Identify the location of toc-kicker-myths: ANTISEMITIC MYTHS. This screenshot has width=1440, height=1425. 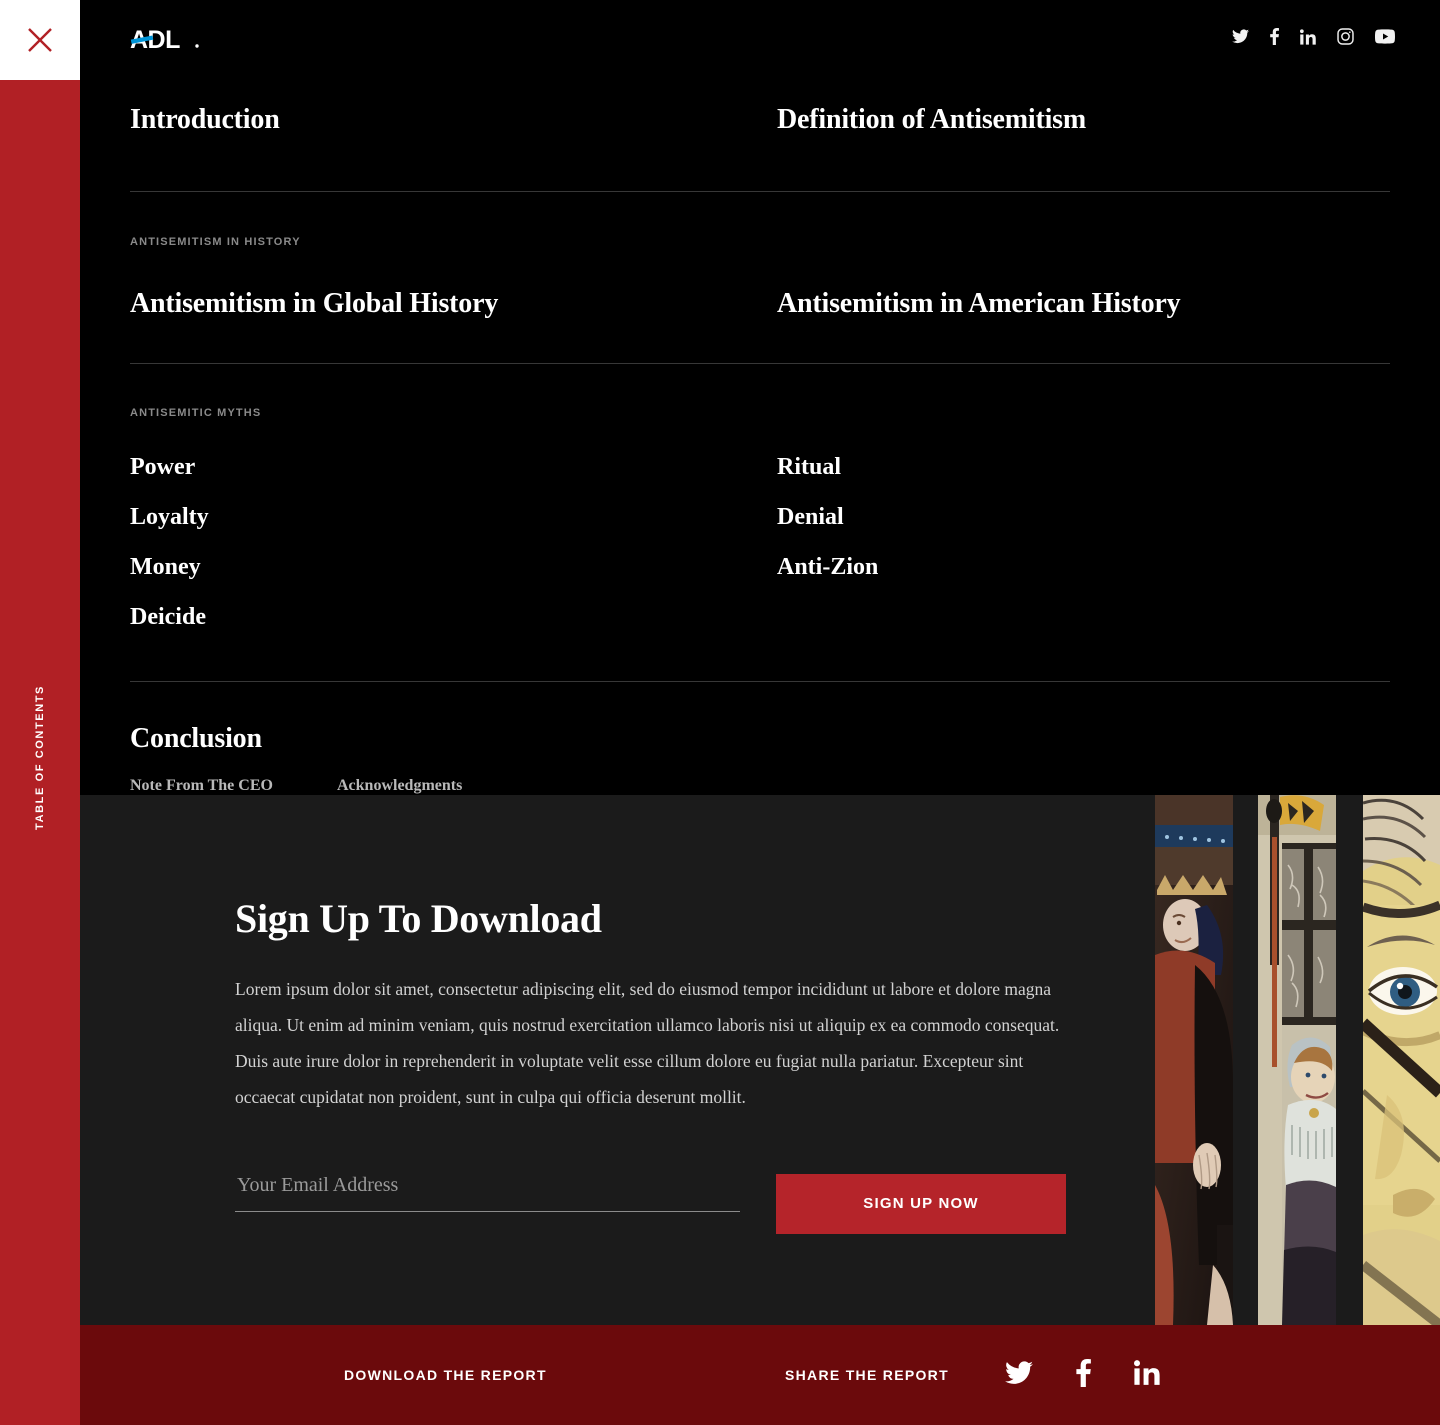
(196, 412).